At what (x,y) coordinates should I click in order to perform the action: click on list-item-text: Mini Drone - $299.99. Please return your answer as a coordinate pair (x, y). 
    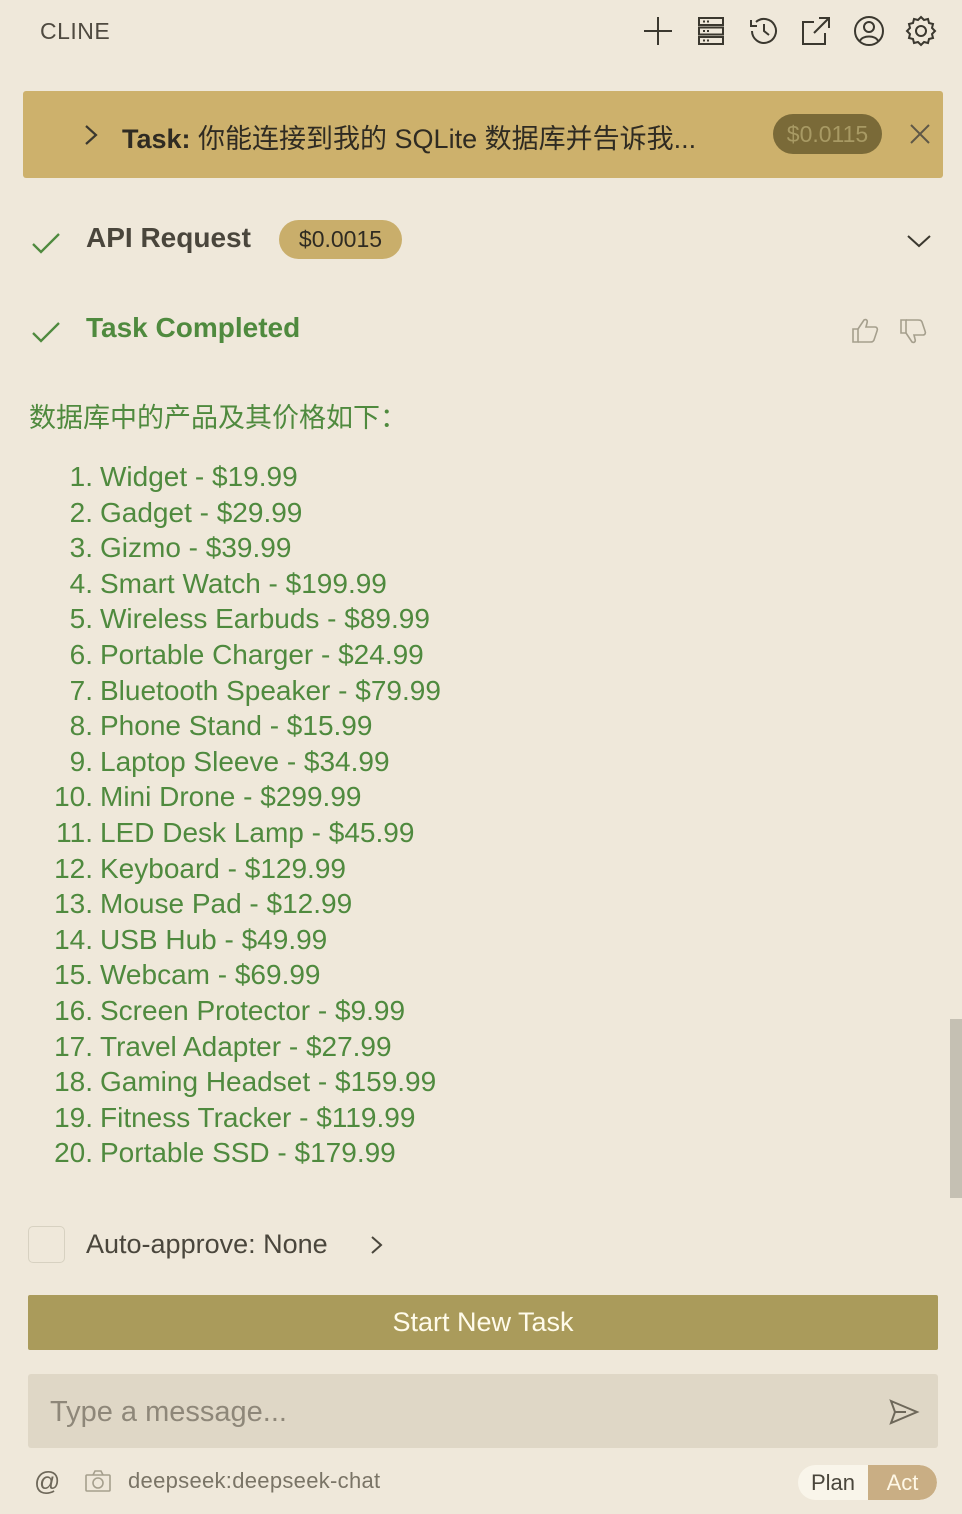
    Looking at the image, I should click on (231, 797).